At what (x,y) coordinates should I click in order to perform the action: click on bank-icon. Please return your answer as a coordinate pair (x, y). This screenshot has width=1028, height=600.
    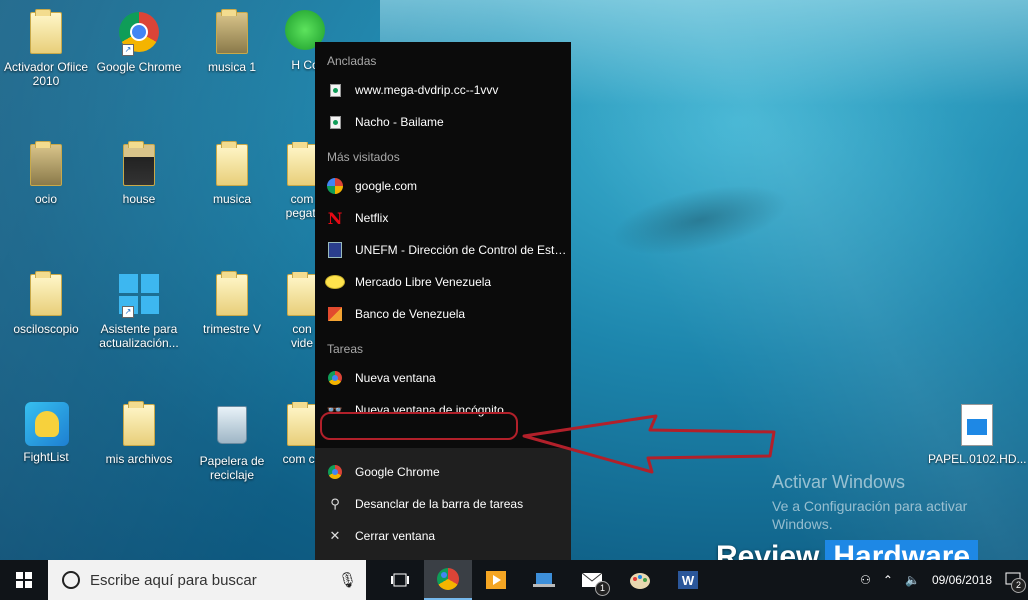
    Looking at the image, I should click on (335, 314).